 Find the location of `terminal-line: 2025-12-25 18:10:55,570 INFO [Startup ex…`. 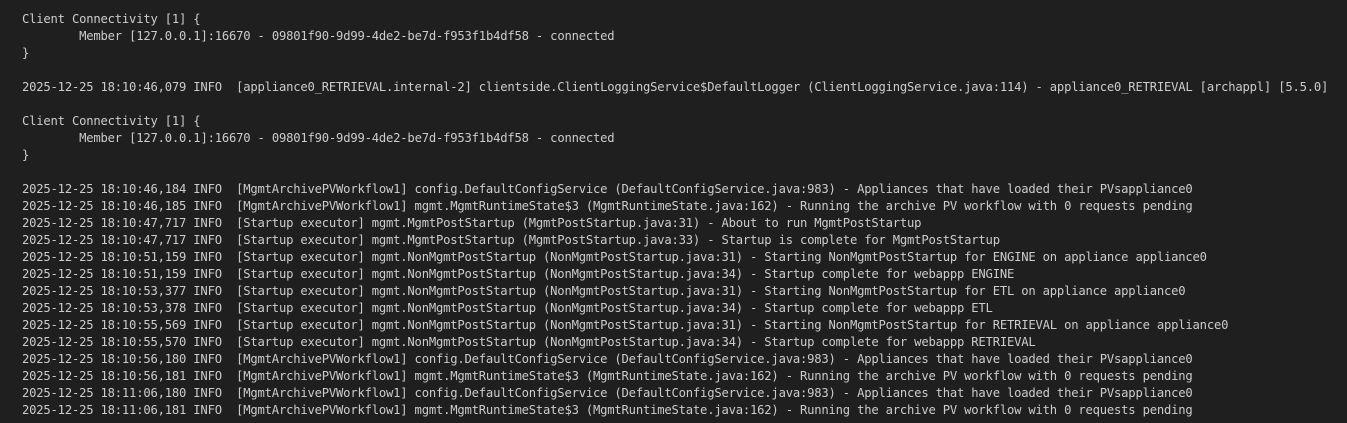

terminal-line: 2025-12-25 18:10:55,570 INFO [Startup ex… is located at coordinates (529, 342).